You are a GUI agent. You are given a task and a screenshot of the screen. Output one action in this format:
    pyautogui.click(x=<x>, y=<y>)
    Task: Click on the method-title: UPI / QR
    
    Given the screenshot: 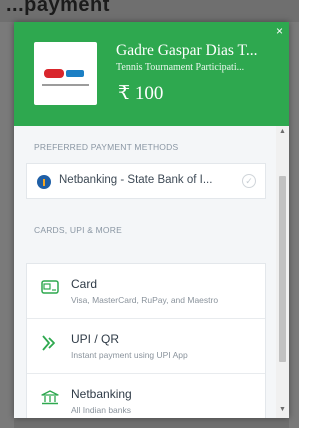 What is the action you would take?
    pyautogui.click(x=95, y=339)
    